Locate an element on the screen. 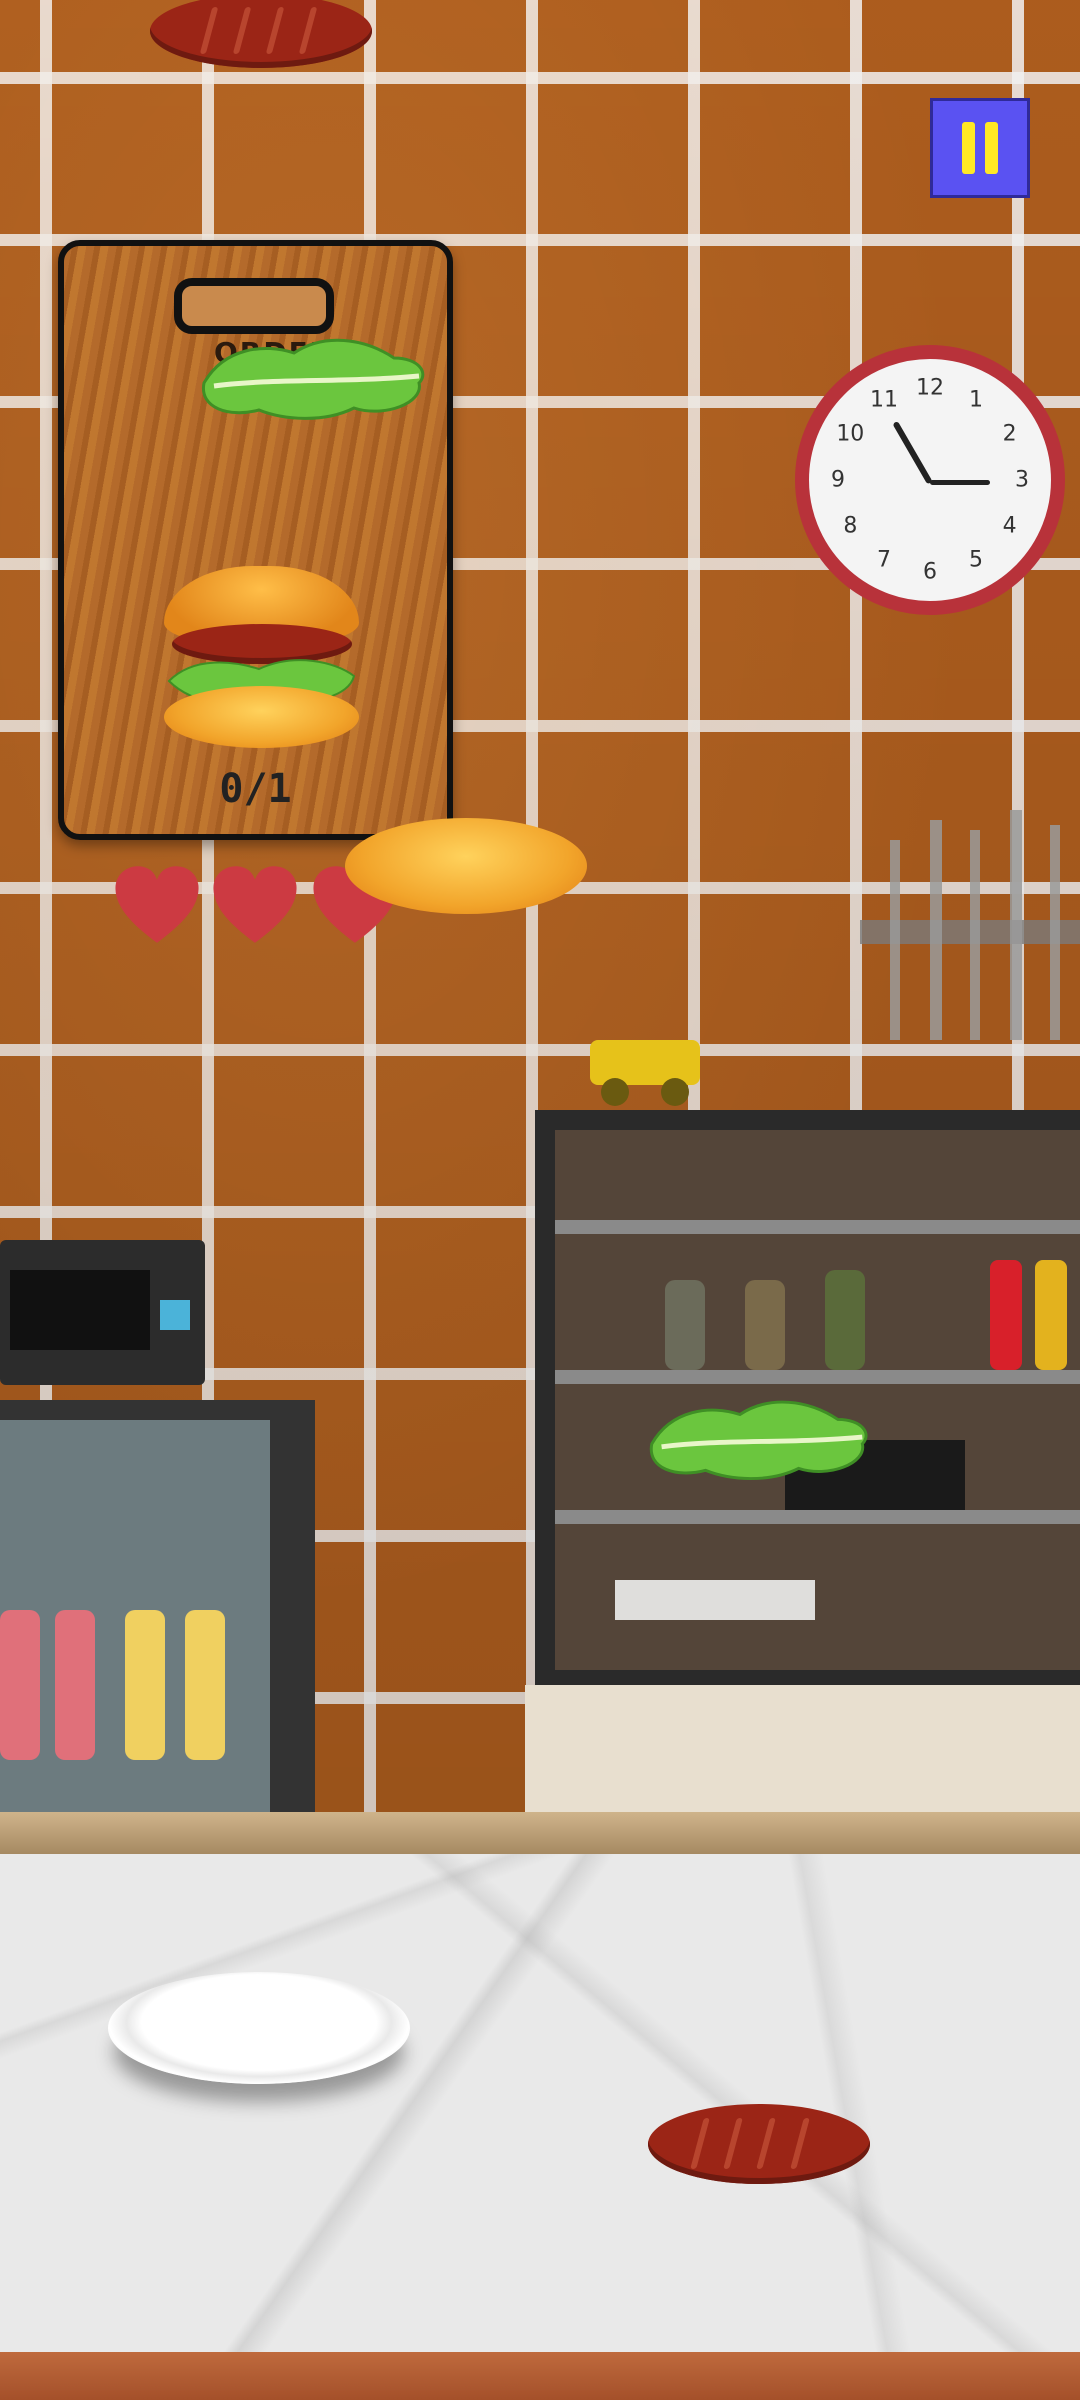  clock-number: 5 is located at coordinates (976, 560).